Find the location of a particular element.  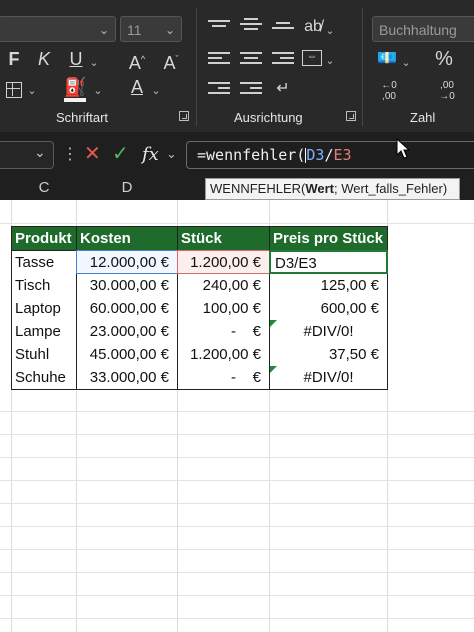

formula-ref-e3: E3 is located at coordinates (342, 155).